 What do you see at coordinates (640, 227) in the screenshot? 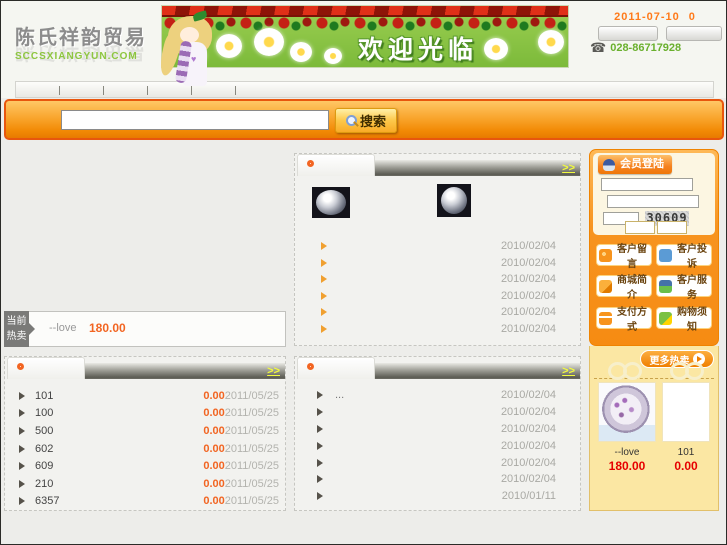
I see `login-submit-button` at bounding box center [640, 227].